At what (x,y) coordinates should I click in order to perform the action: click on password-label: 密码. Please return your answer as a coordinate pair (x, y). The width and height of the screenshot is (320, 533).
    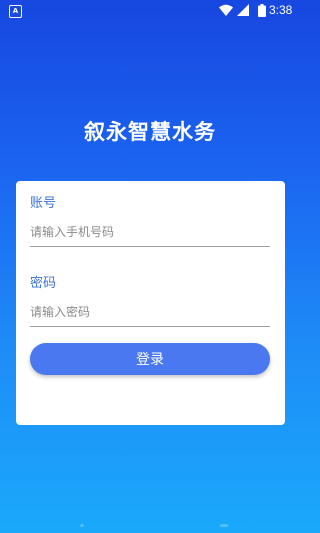
    Looking at the image, I should click on (43, 283).